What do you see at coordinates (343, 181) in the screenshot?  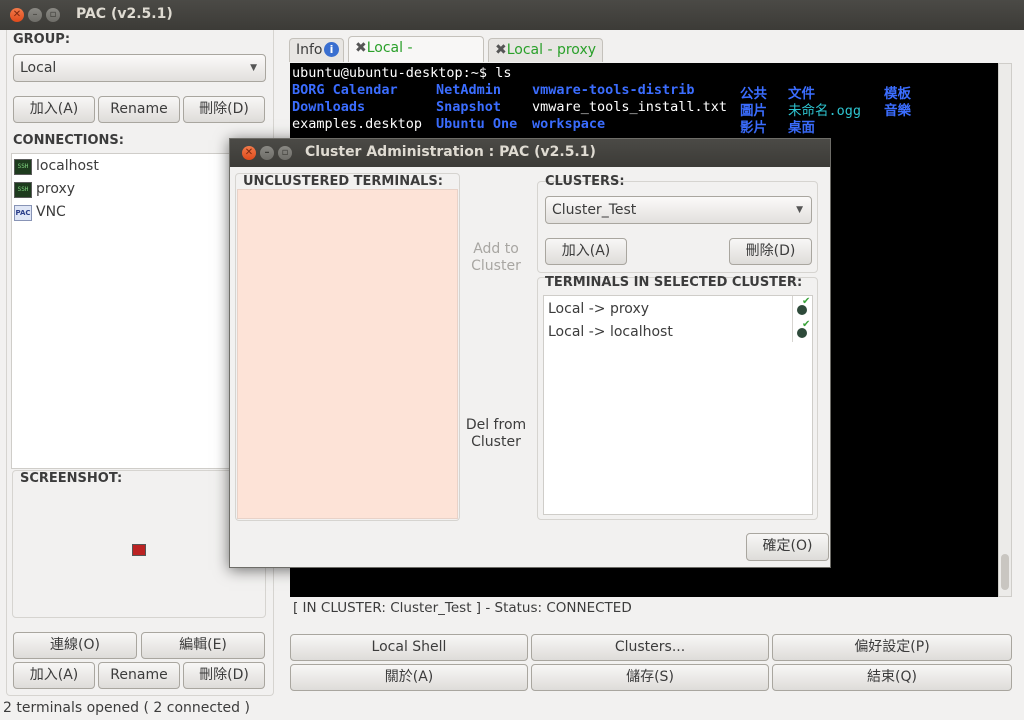 I see `unclustered-label: UNCLUSTERED TERMINALS:` at bounding box center [343, 181].